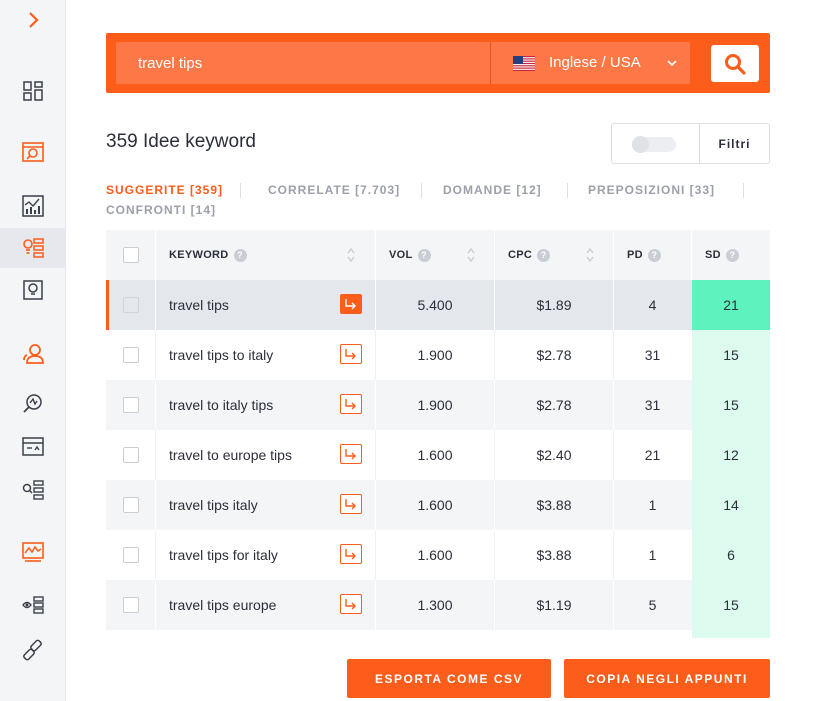 This screenshot has height=701, width=814. Describe the element at coordinates (435, 455) in the screenshot. I see `vol-cell: 1.600` at that location.